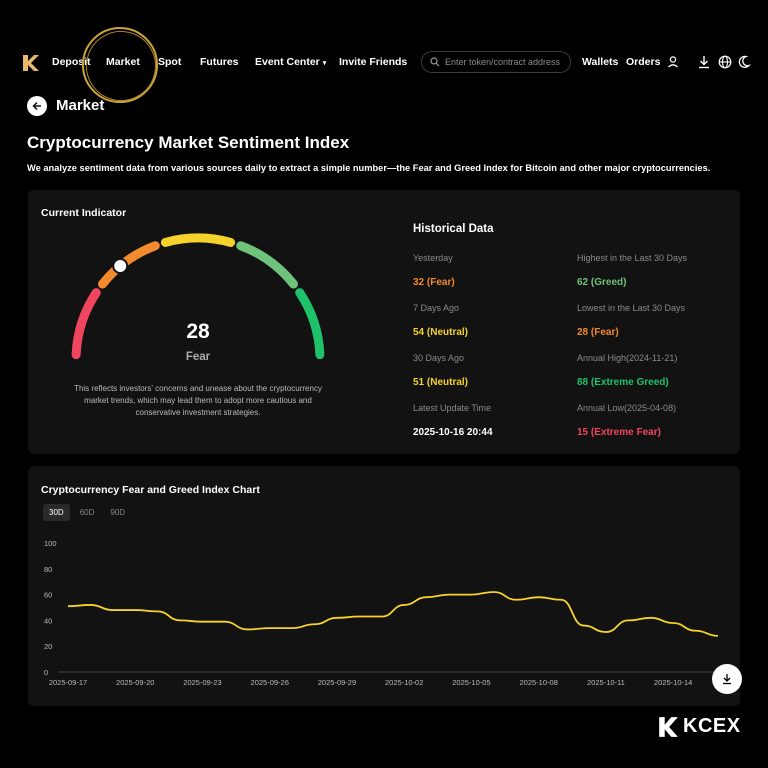 Image resolution: width=768 pixels, height=768 pixels. I want to click on nav-invite-friends: Invite Friends, so click(373, 62).